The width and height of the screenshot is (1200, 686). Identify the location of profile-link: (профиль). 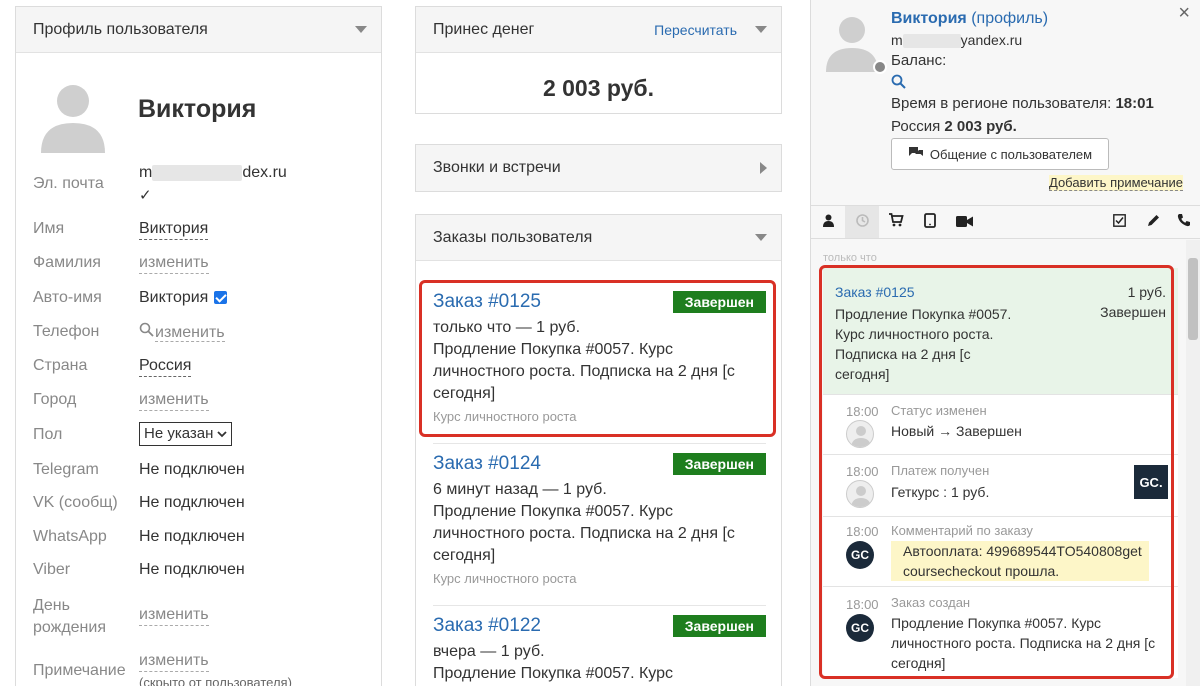
(1009, 18).